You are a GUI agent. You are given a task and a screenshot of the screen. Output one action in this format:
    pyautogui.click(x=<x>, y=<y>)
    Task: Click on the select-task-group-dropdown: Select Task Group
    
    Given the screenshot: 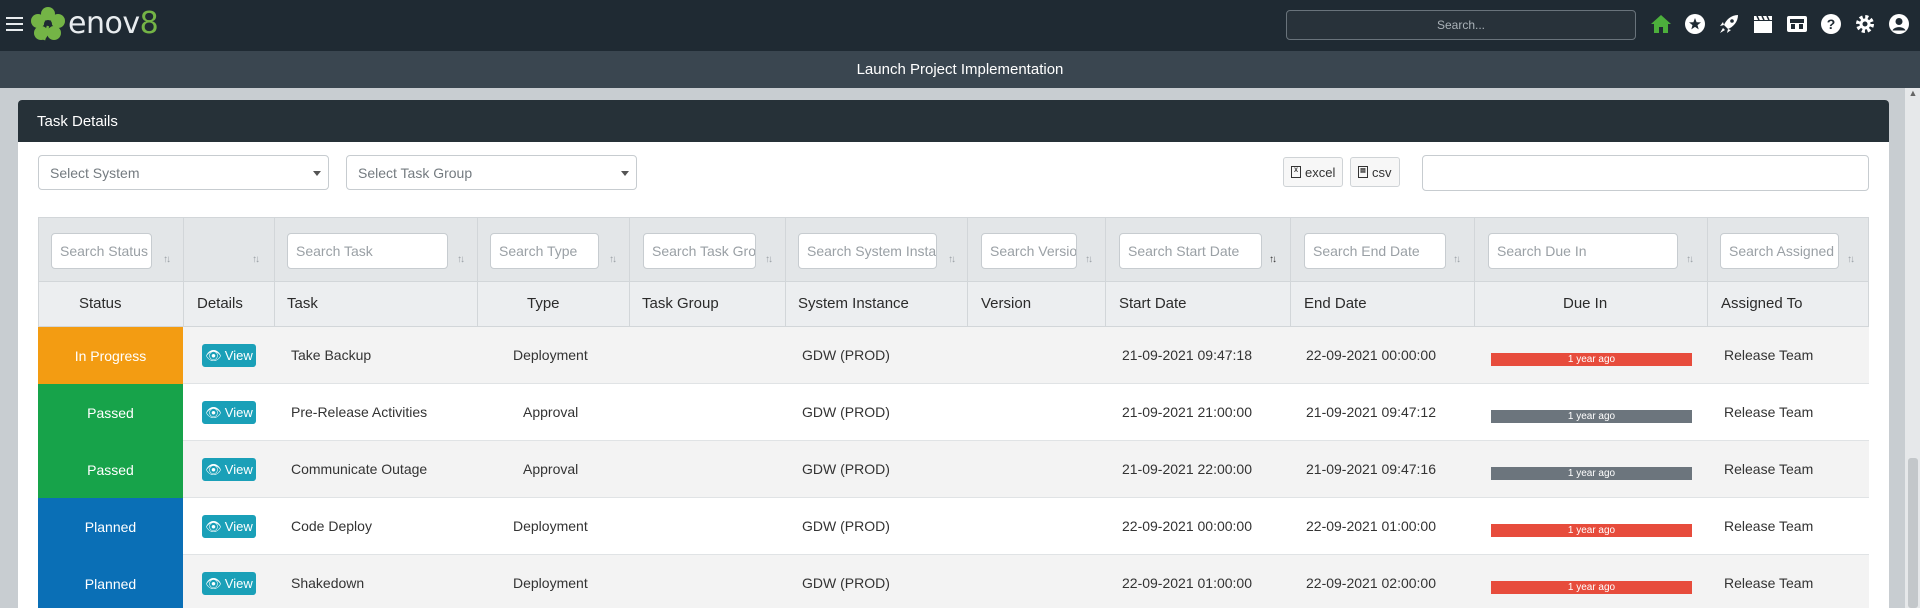 What is the action you would take?
    pyautogui.click(x=491, y=172)
    